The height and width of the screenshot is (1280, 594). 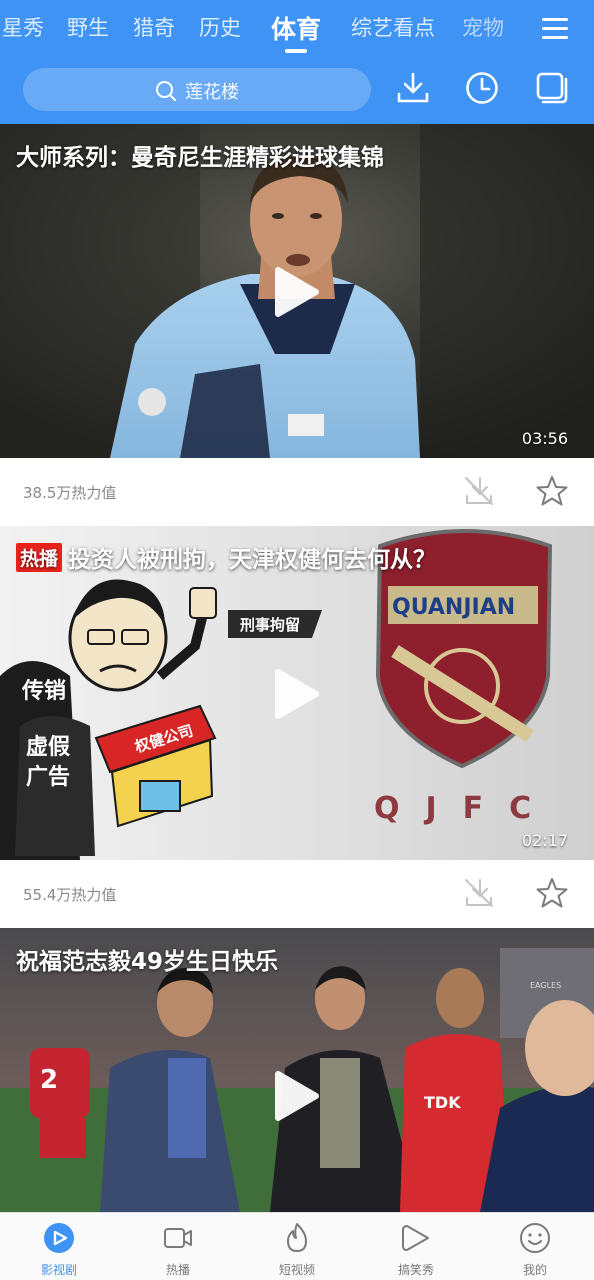 What do you see at coordinates (442, 1102) in the screenshot?
I see `image-text-jersey: TDK` at bounding box center [442, 1102].